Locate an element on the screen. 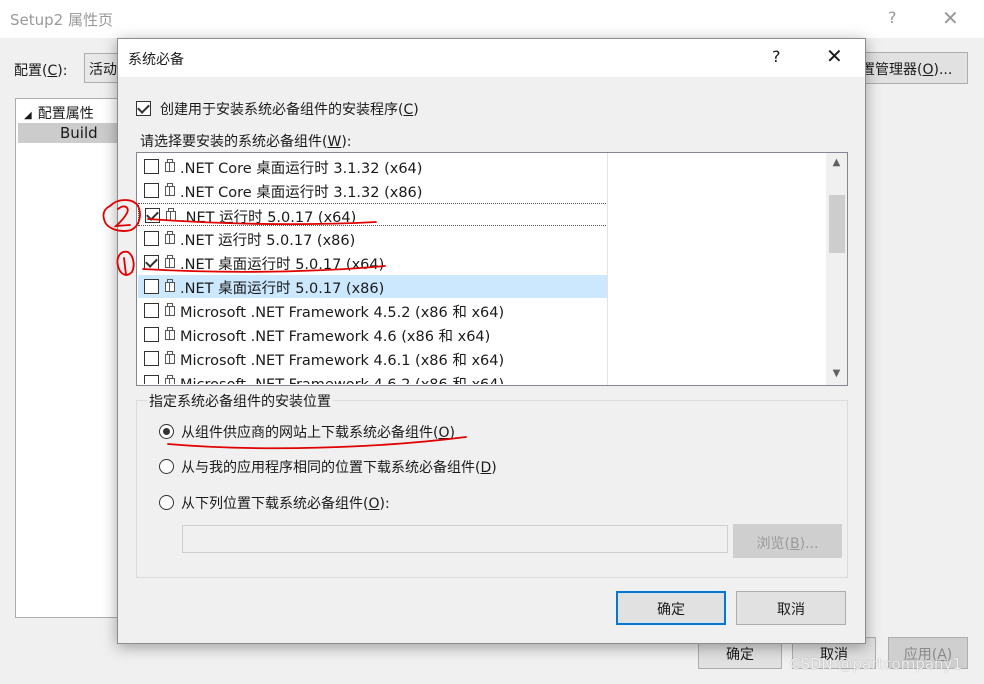 The height and width of the screenshot is (684, 984). radio-same-location is located at coordinates (166, 466).